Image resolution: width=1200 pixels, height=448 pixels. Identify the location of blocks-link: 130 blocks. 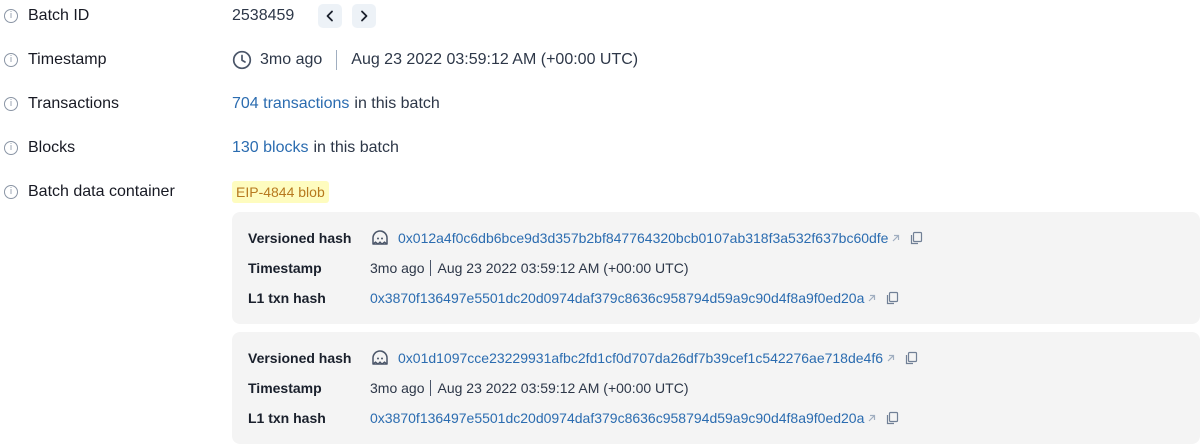
(270, 148).